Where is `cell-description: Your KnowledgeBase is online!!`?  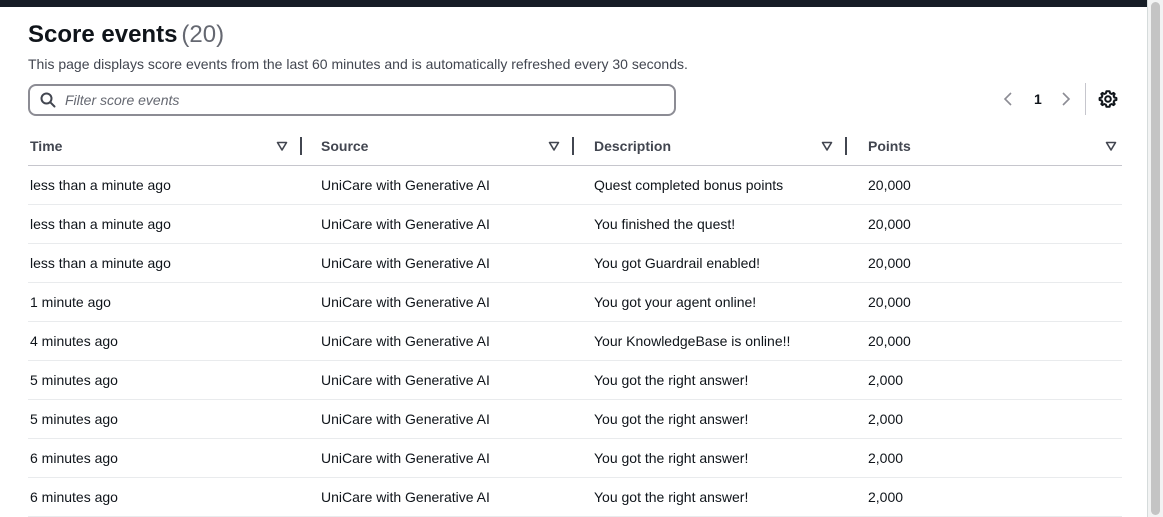
cell-description: Your KnowledgeBase is online!! is located at coordinates (729, 341).